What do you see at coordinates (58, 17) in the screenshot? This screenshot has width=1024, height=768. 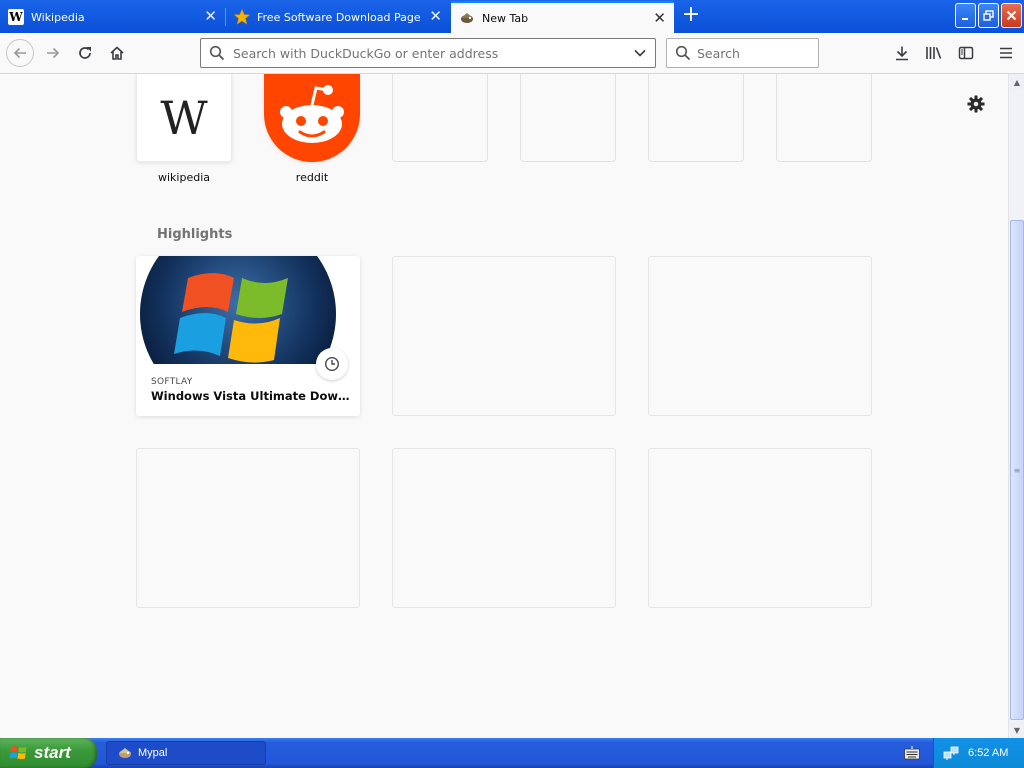 I see `tab-title: Wikipedia` at bounding box center [58, 17].